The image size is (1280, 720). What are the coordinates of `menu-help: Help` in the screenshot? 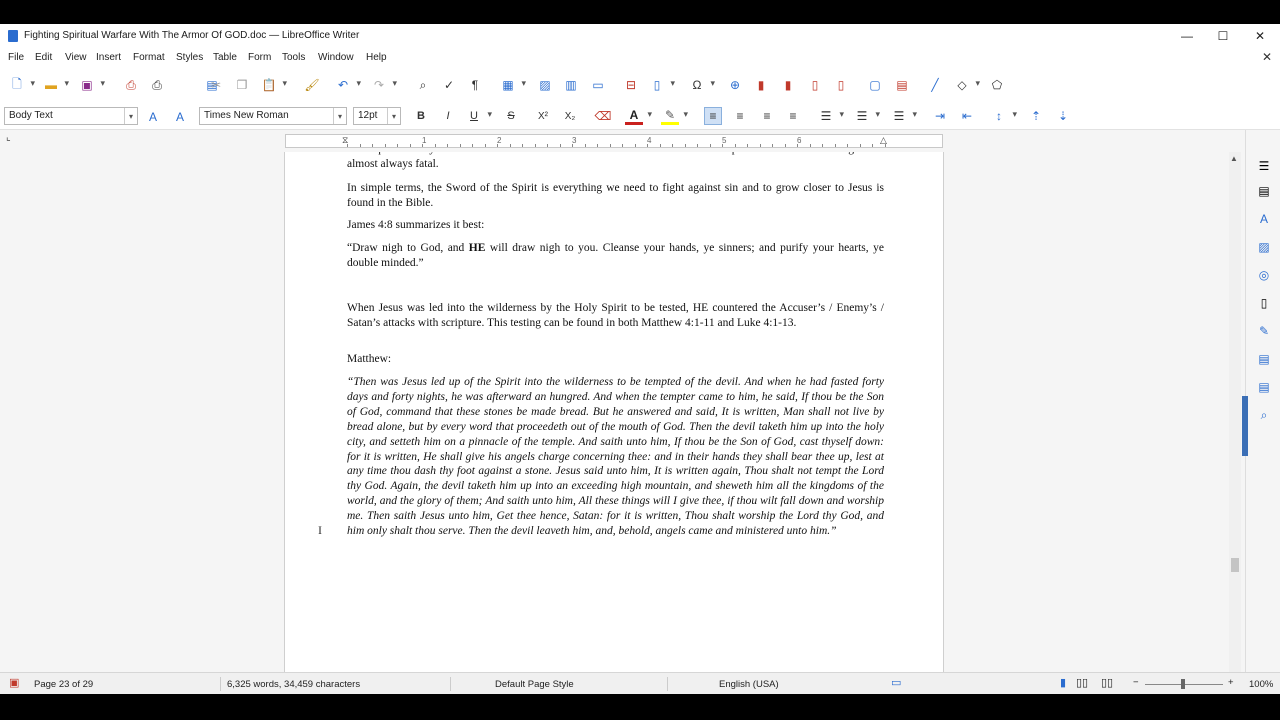 It's located at (376, 57).